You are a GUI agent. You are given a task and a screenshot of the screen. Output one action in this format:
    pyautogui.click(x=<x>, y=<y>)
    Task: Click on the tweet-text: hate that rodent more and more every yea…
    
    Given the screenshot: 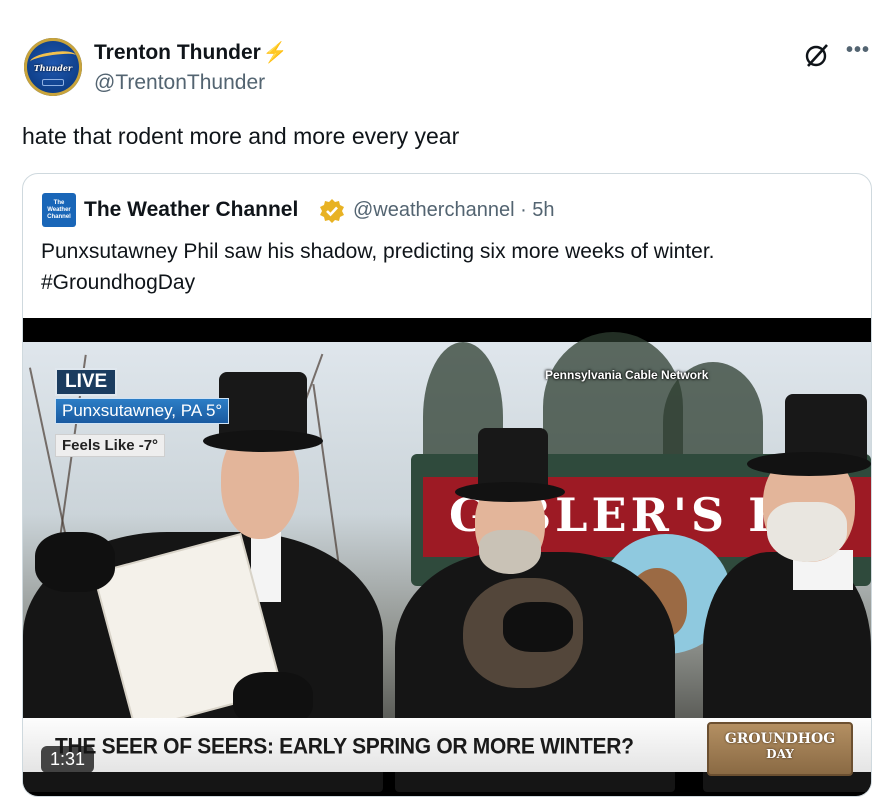 What is the action you would take?
    pyautogui.click(x=241, y=136)
    